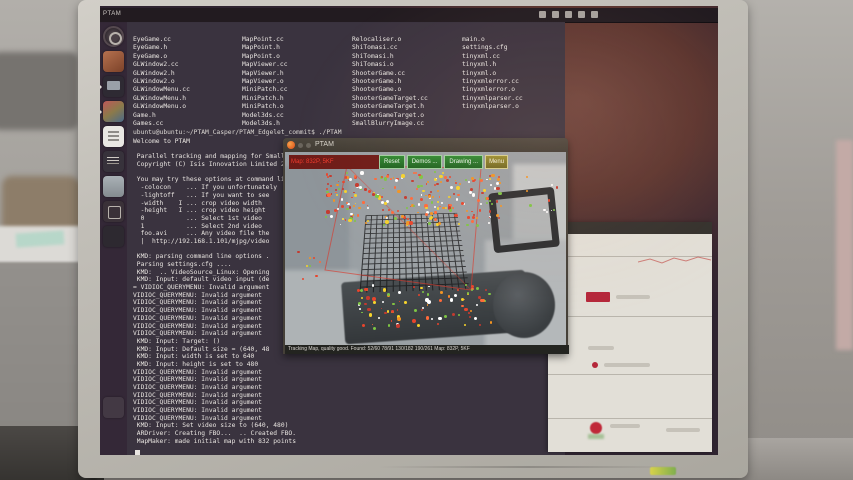 The image size is (853, 480). What do you see at coordinates (485, 48) in the screenshot?
I see `file-name: settings.cfg` at bounding box center [485, 48].